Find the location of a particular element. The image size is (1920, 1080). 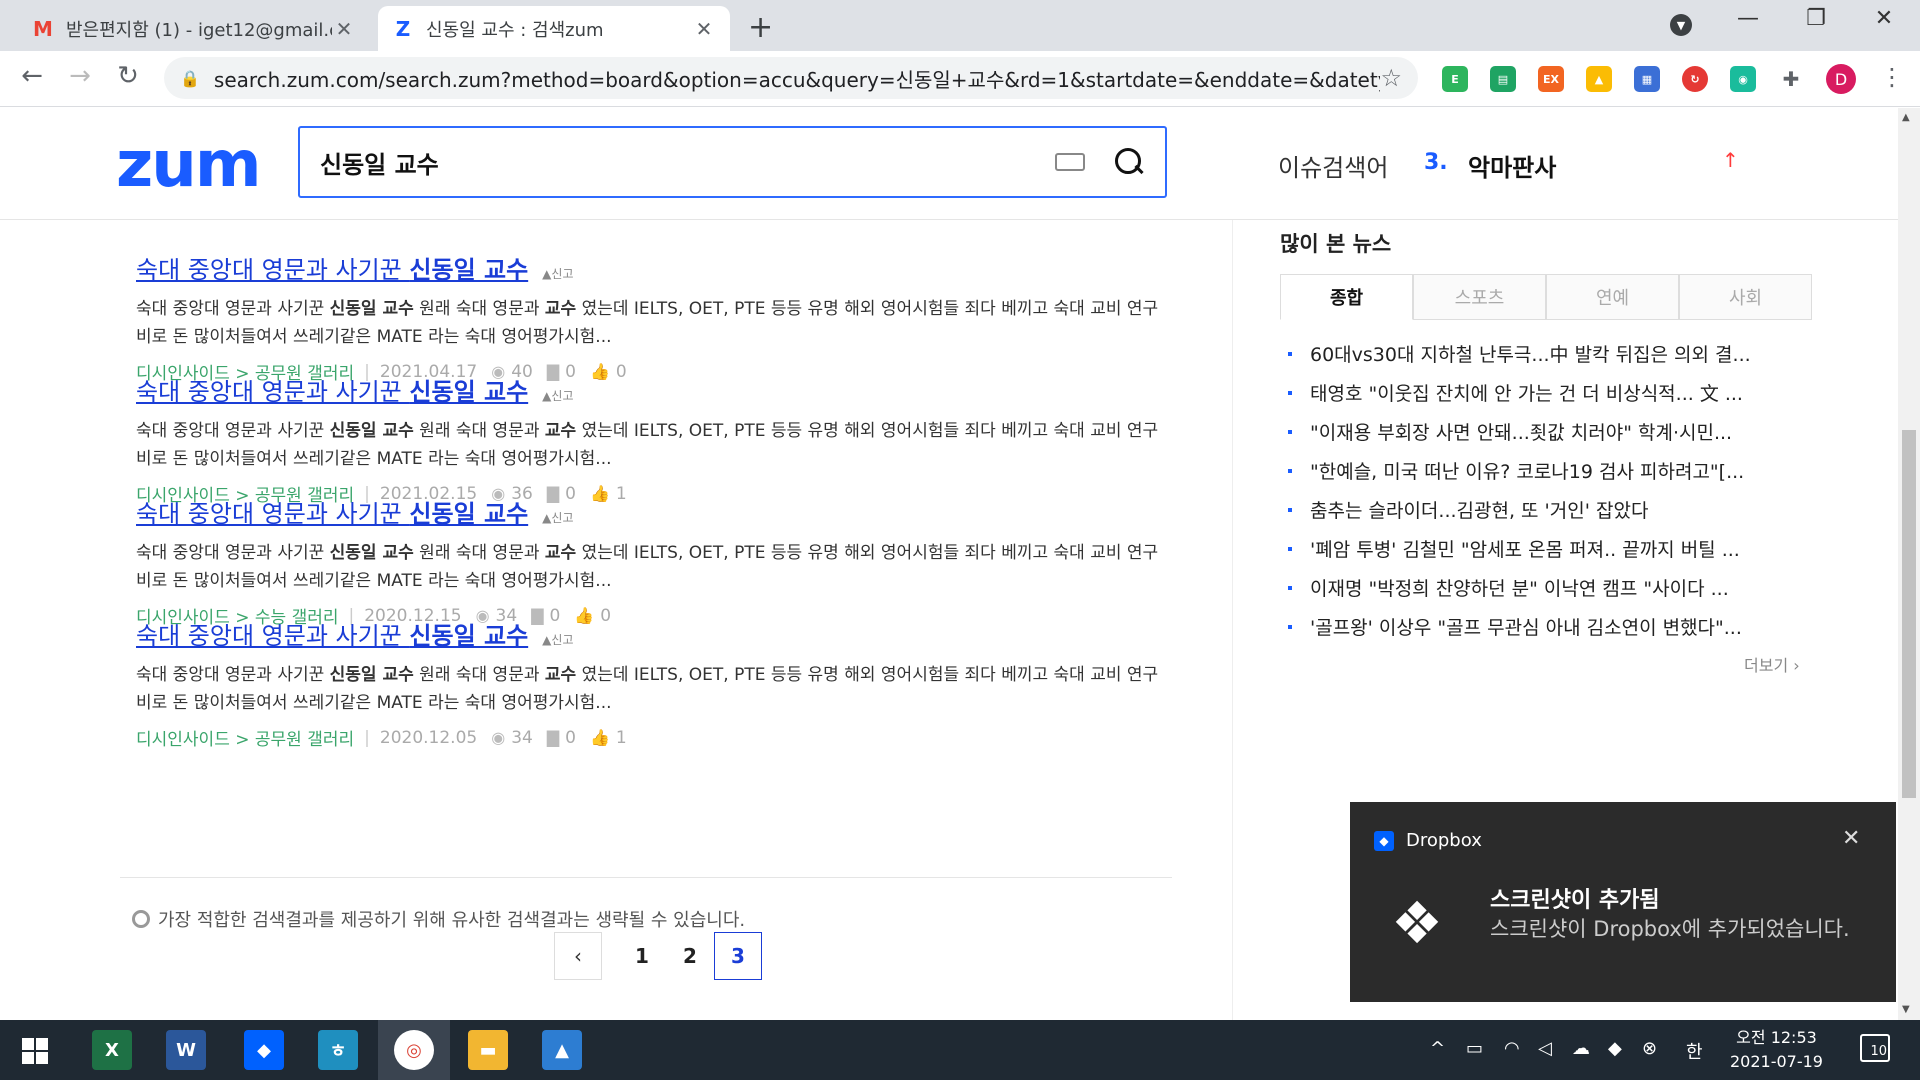

forward-button: → is located at coordinates (80, 76).